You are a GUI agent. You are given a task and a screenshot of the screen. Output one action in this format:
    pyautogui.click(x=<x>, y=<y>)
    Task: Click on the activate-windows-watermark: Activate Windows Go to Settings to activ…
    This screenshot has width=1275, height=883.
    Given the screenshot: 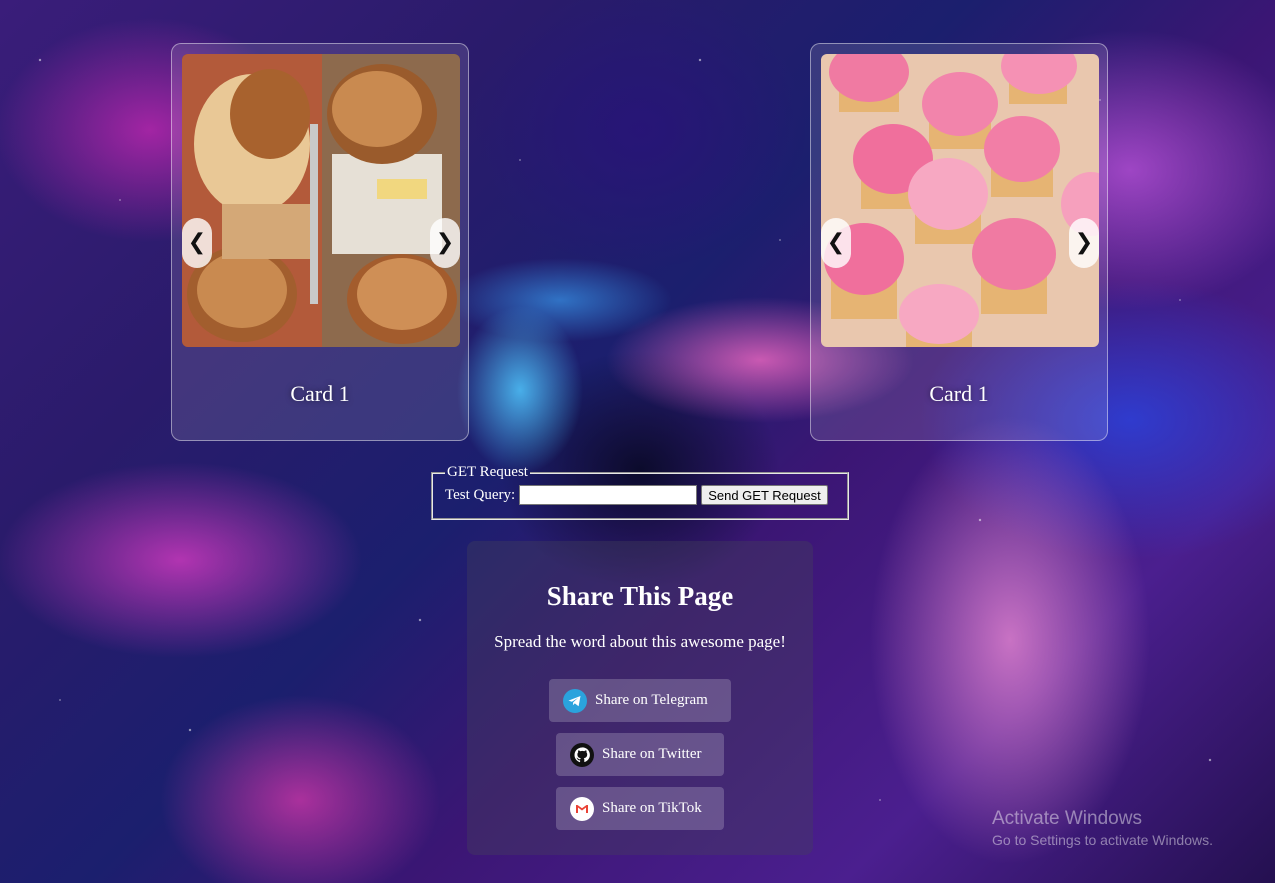 What is the action you would take?
    pyautogui.click(x=1102, y=828)
    